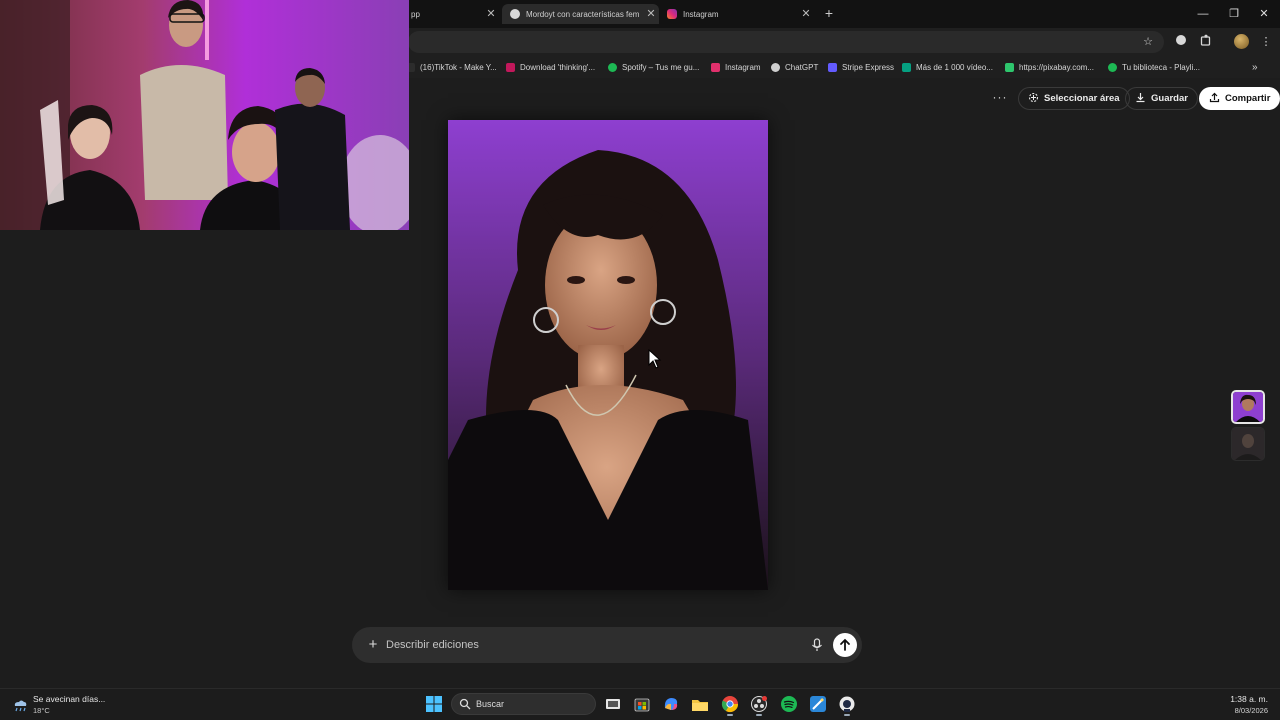 This screenshot has height=720, width=1280. I want to click on file-explorer-icon, so click(700, 704).